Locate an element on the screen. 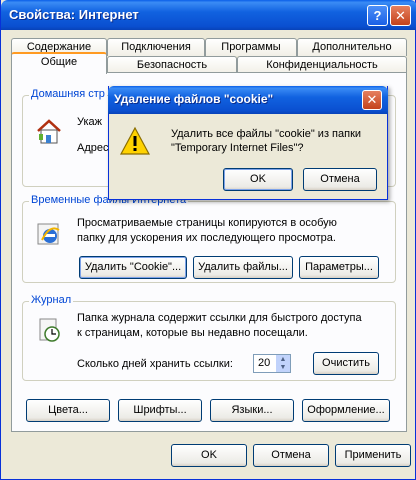  close-button: ✕ is located at coordinates (400, 15).